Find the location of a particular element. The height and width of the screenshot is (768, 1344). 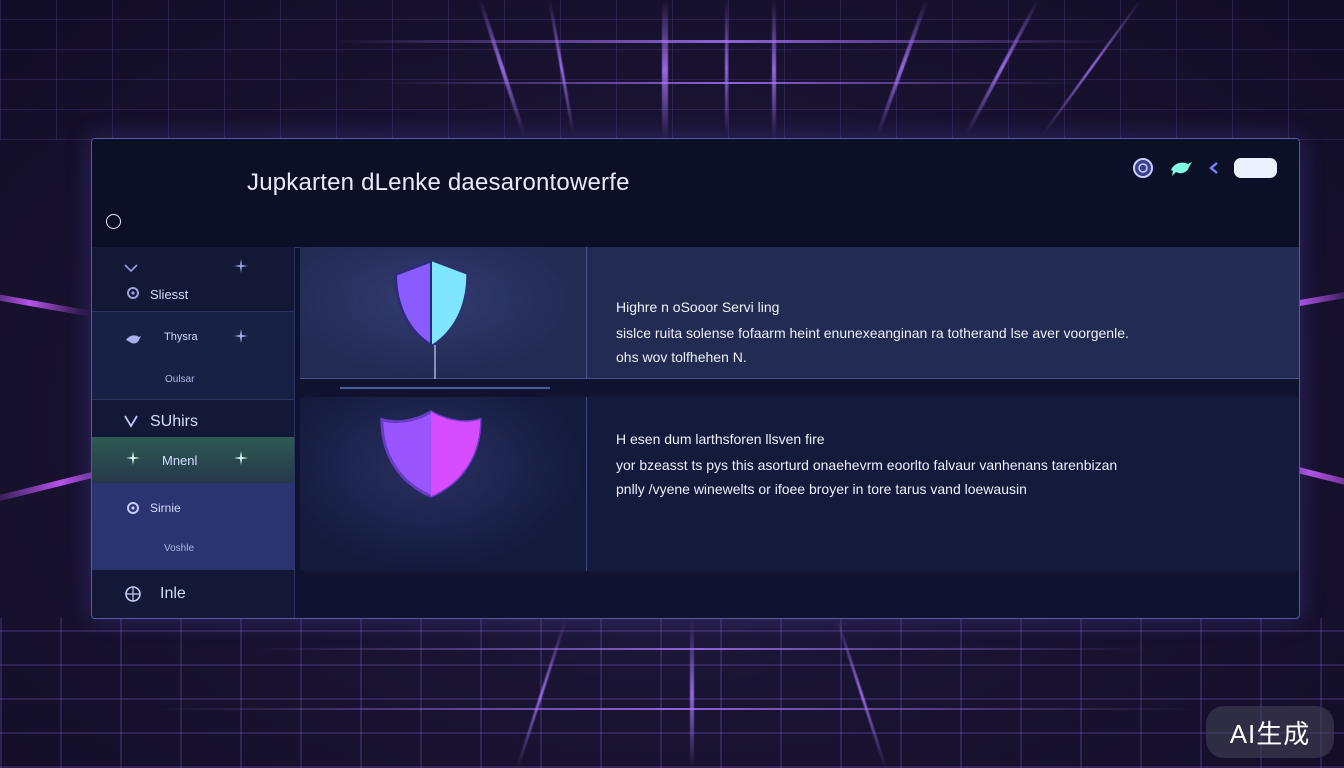

sidebar-item-label: Sliesst is located at coordinates (169, 294).